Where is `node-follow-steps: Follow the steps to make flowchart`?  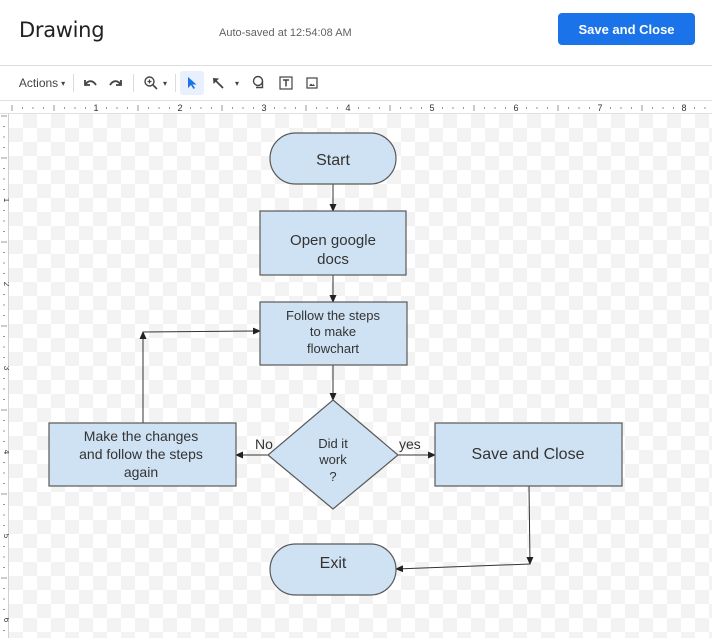
node-follow-steps: Follow the steps to make flowchart is located at coordinates (333, 333).